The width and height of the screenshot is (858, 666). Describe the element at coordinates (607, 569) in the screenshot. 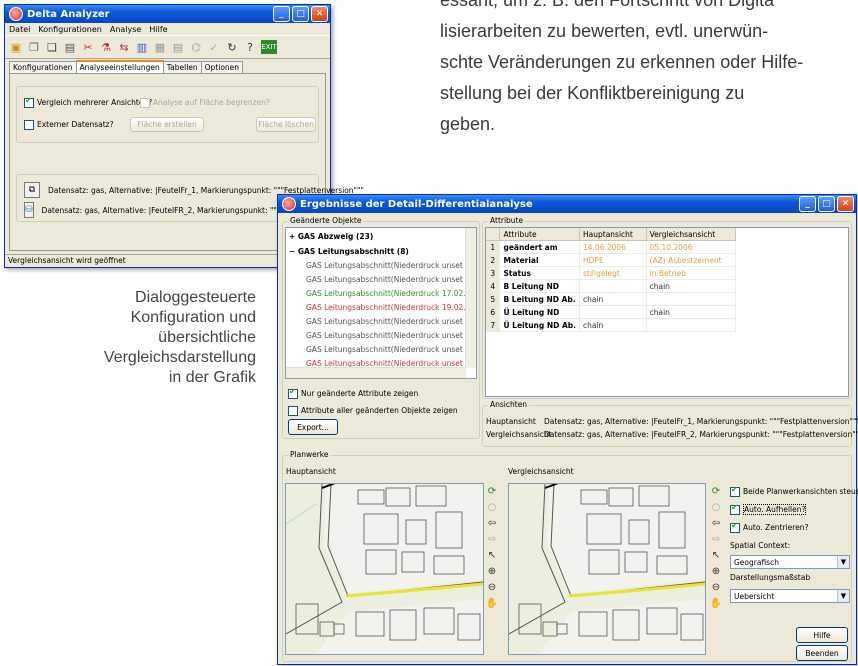

I see `comparison-map-view` at that location.